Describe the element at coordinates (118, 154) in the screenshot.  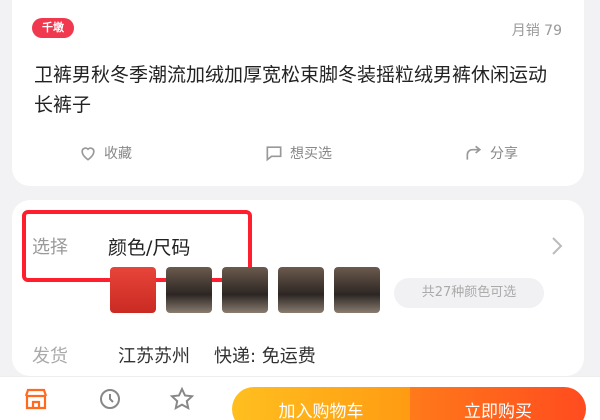
I see `favorite-label: 收藏` at that location.